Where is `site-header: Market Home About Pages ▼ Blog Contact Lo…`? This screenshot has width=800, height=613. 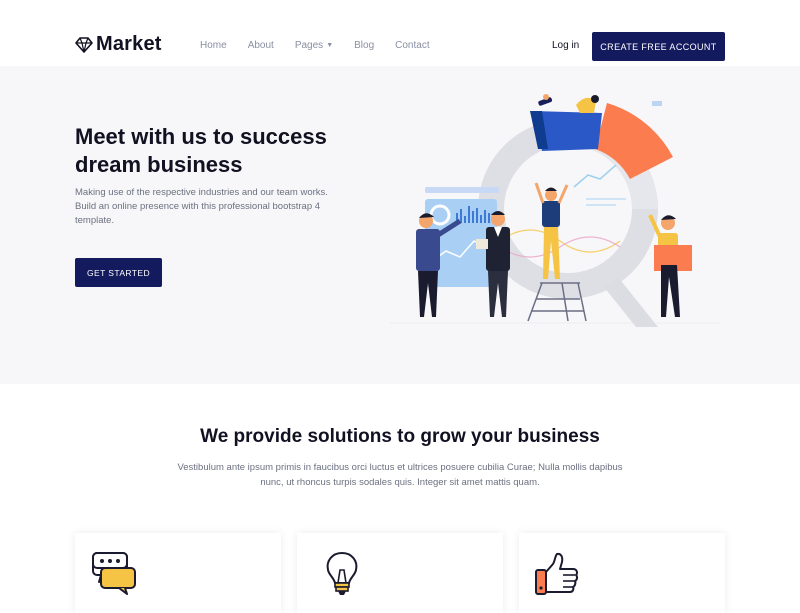
site-header: Market Home About Pages ▼ Blog Contact Lo… is located at coordinates (400, 33).